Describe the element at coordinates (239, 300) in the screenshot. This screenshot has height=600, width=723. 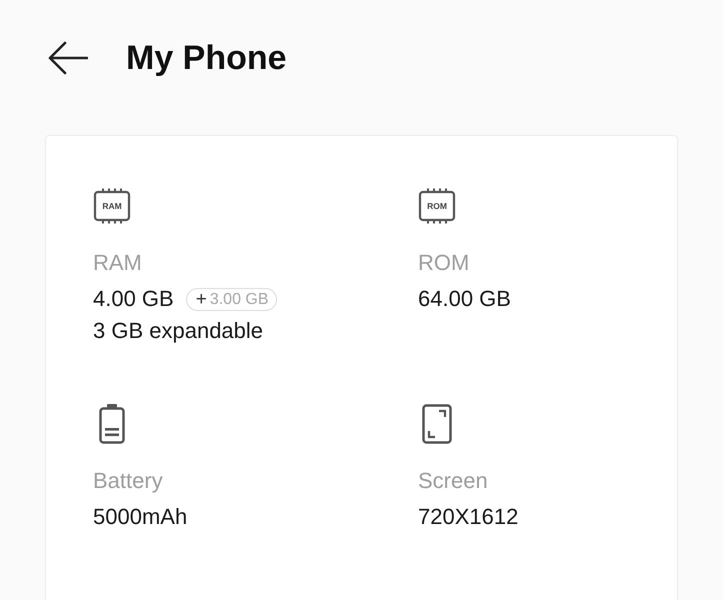
I see `badge-amount: 3.00 GB` at that location.